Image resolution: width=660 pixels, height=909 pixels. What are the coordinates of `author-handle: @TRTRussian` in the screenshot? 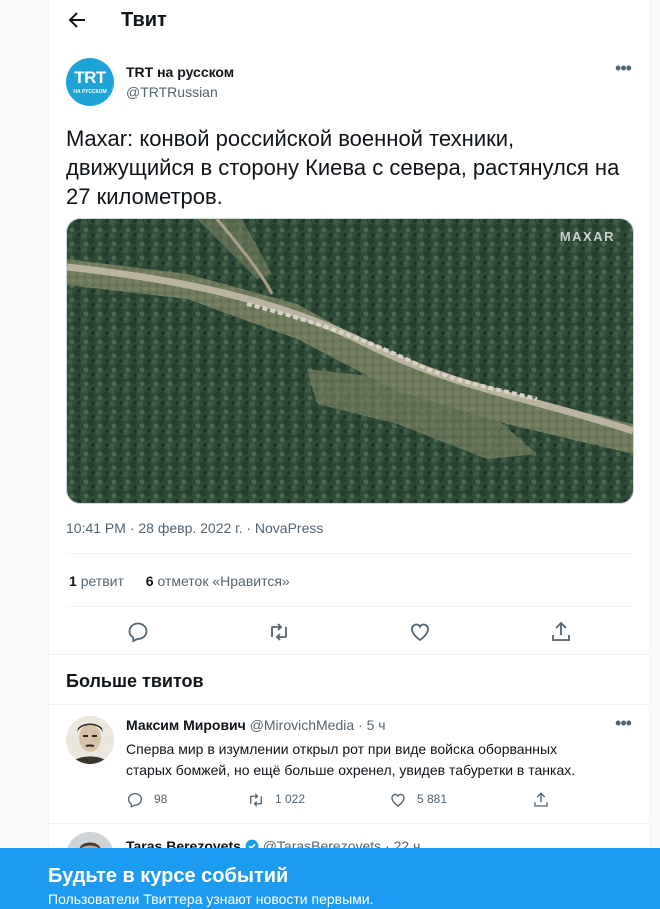 It's located at (172, 92).